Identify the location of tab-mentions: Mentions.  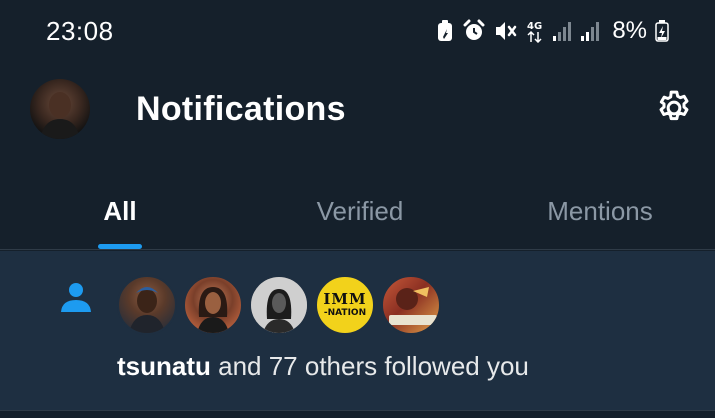
(600, 214).